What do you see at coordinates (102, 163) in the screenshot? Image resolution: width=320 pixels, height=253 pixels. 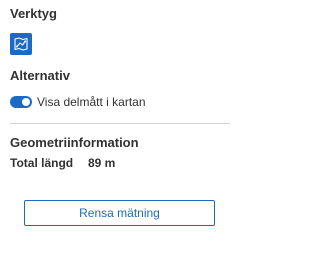 I see `total-length-value: 89 m` at bounding box center [102, 163].